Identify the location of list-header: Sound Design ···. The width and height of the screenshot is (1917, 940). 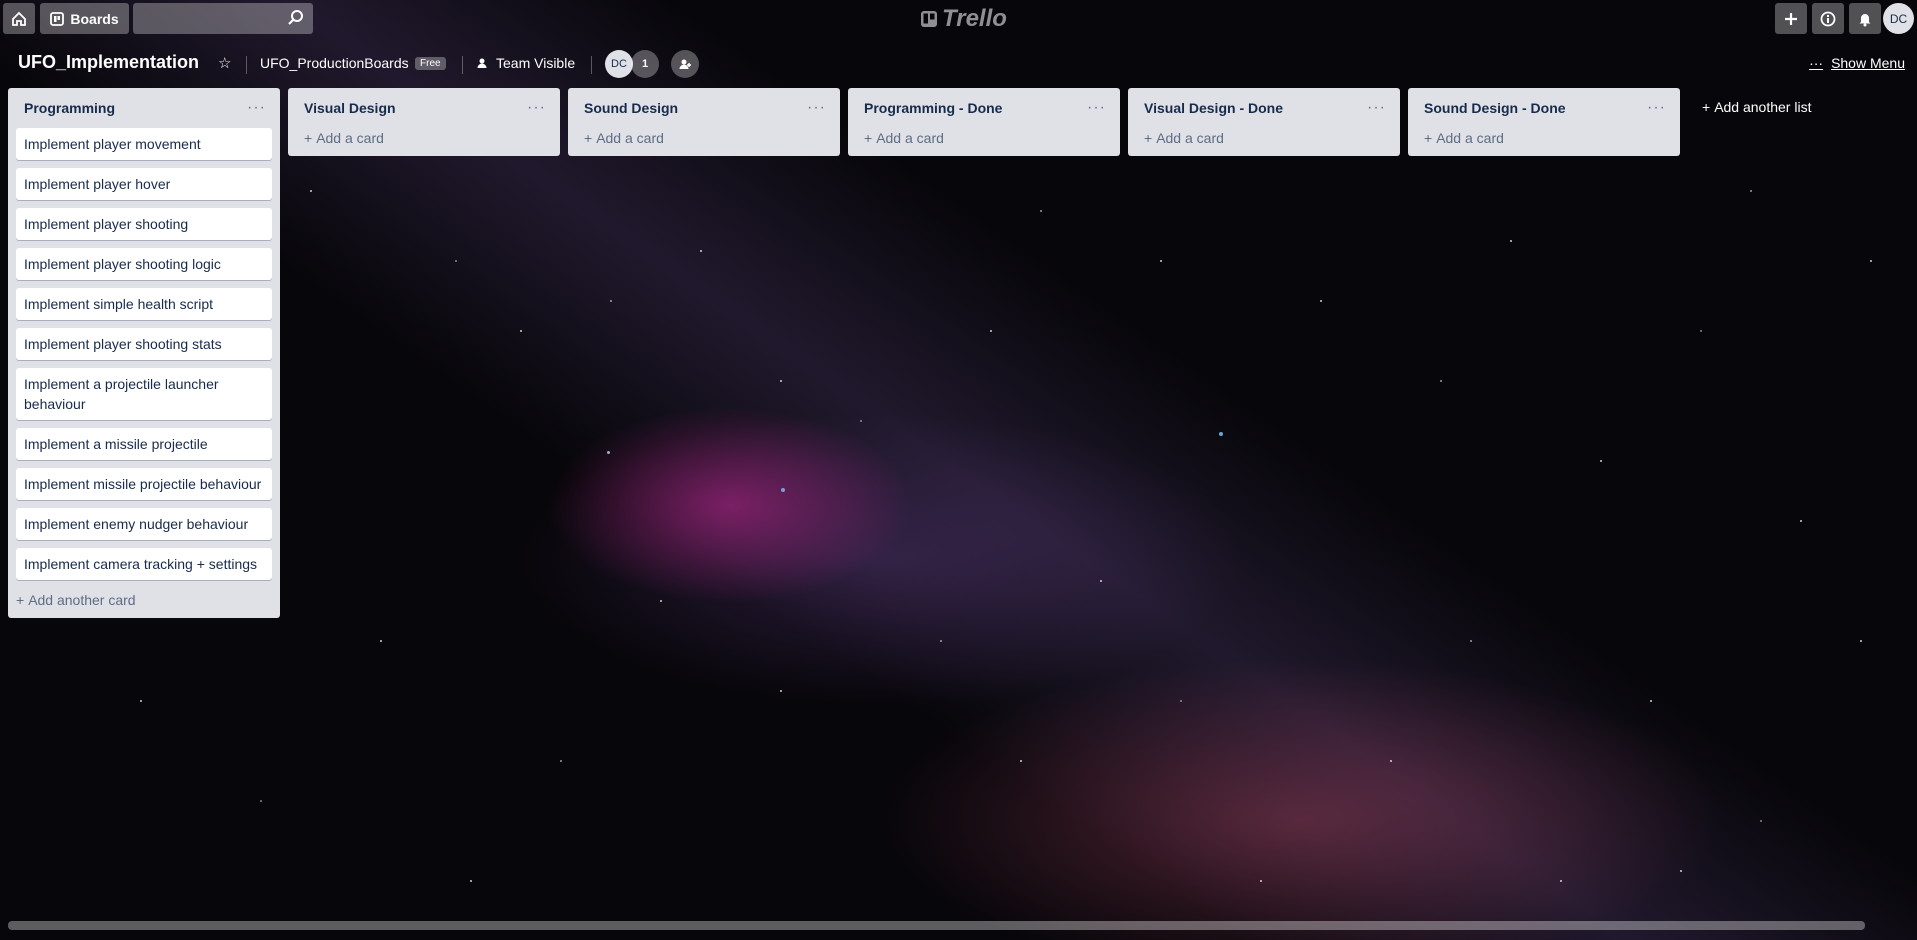
(704, 108).